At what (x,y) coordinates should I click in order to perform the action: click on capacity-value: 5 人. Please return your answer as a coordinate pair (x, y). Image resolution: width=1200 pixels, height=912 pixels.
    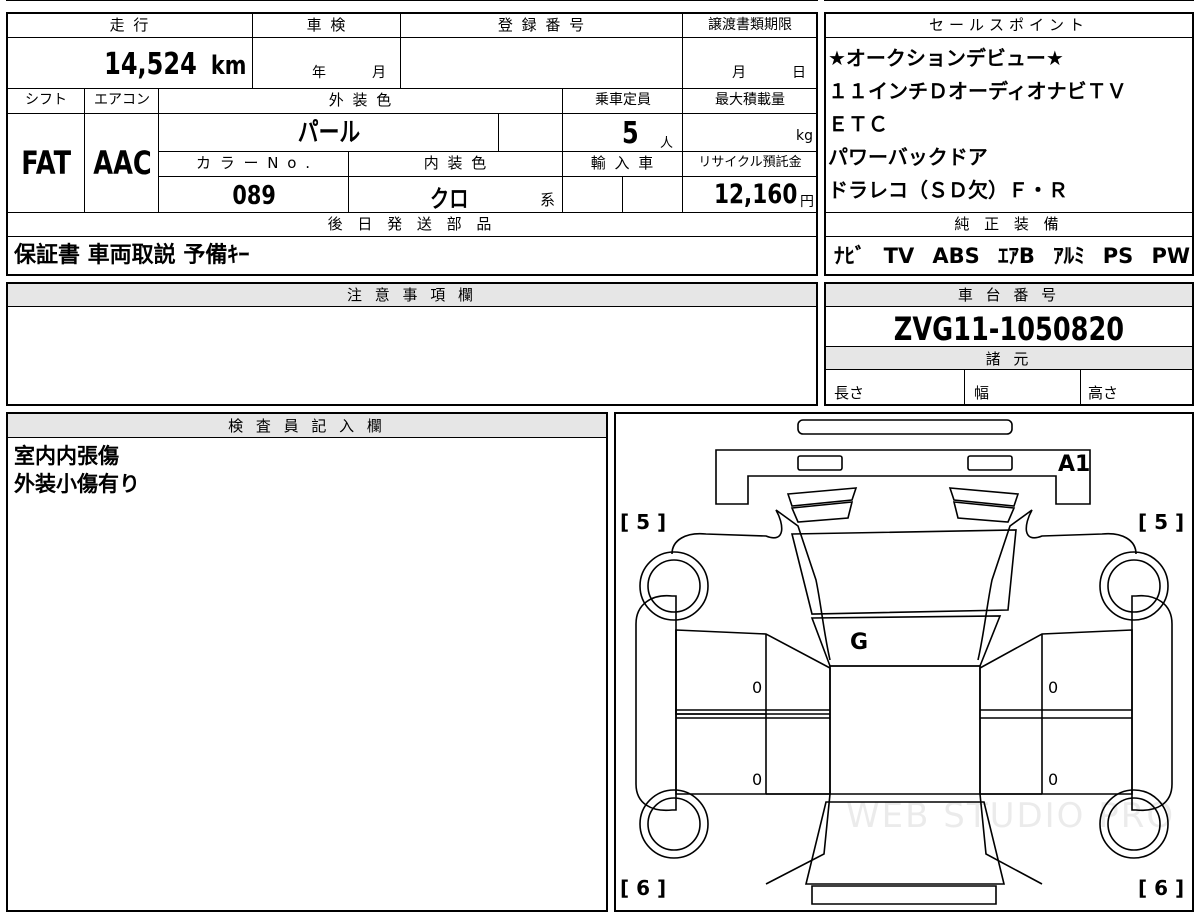
    Looking at the image, I should click on (623, 132).